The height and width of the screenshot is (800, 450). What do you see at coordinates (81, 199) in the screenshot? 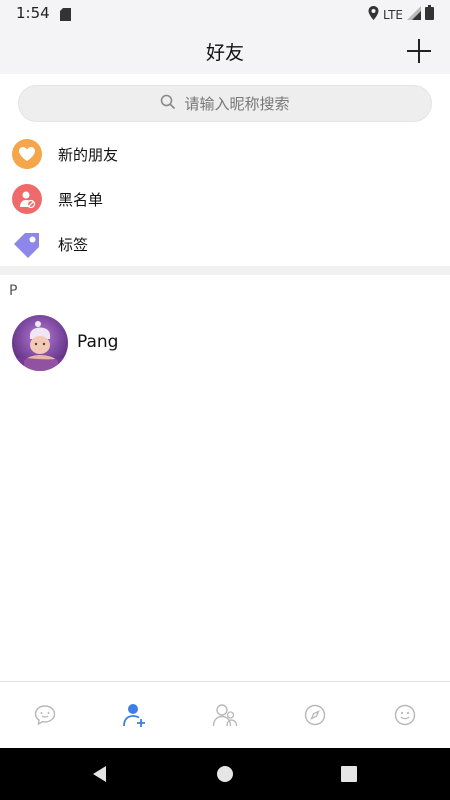
I see `entry-label-blacklist: 黑名单` at bounding box center [81, 199].